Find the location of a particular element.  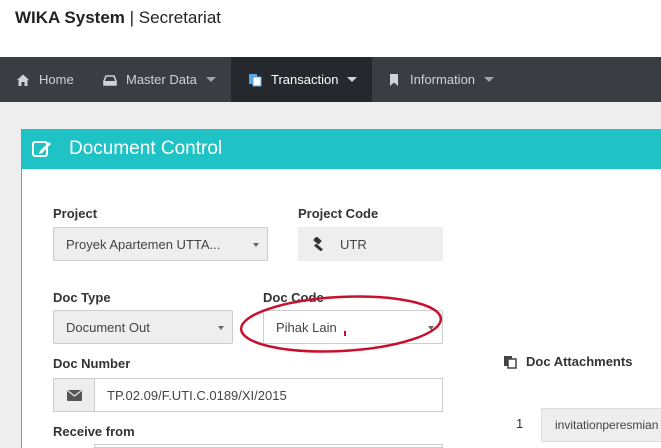

panel-title: Document Control is located at coordinates (146, 148).